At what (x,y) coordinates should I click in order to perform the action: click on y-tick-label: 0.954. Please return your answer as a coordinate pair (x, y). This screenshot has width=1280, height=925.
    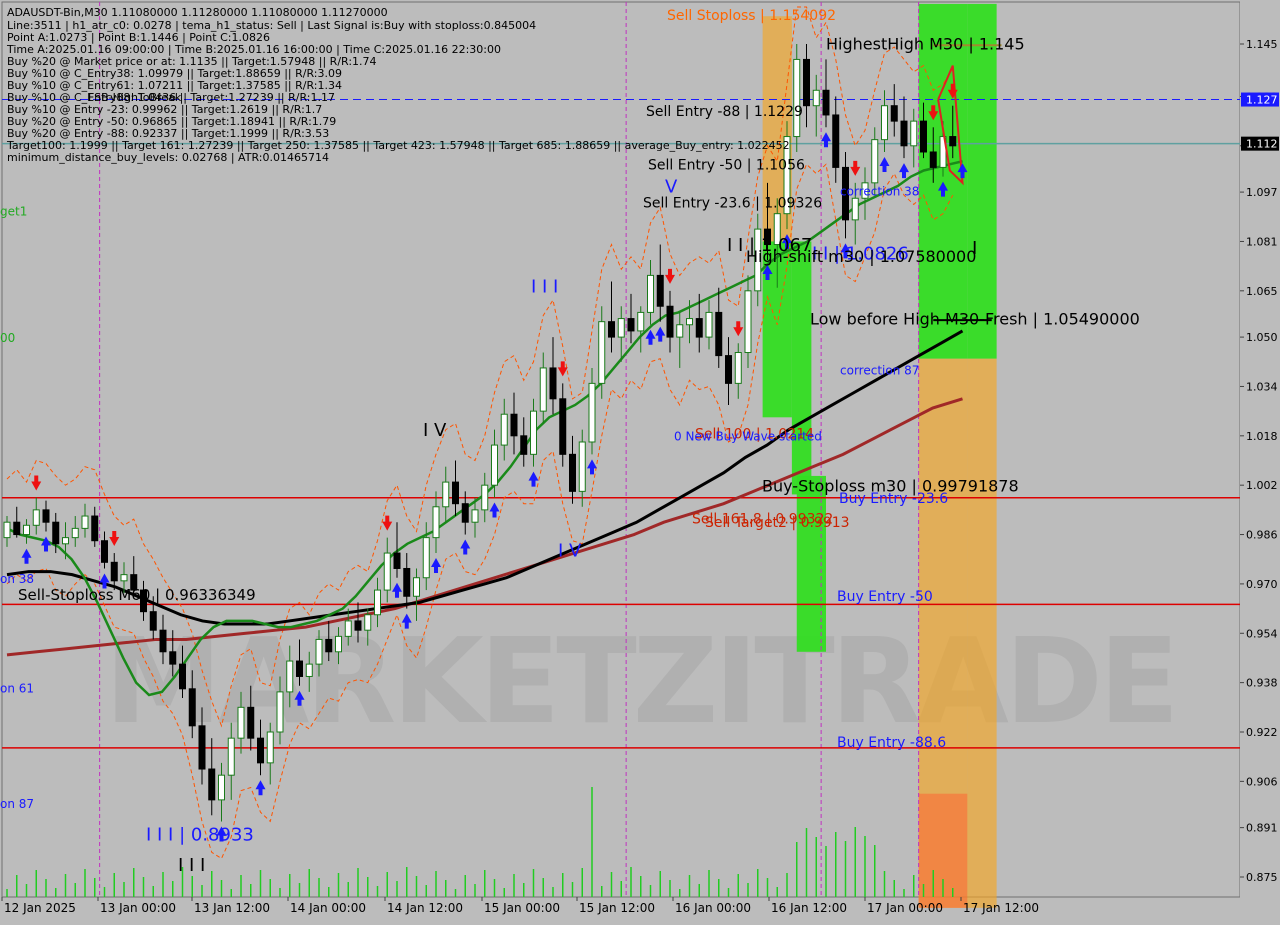
    Looking at the image, I should click on (1262, 633).